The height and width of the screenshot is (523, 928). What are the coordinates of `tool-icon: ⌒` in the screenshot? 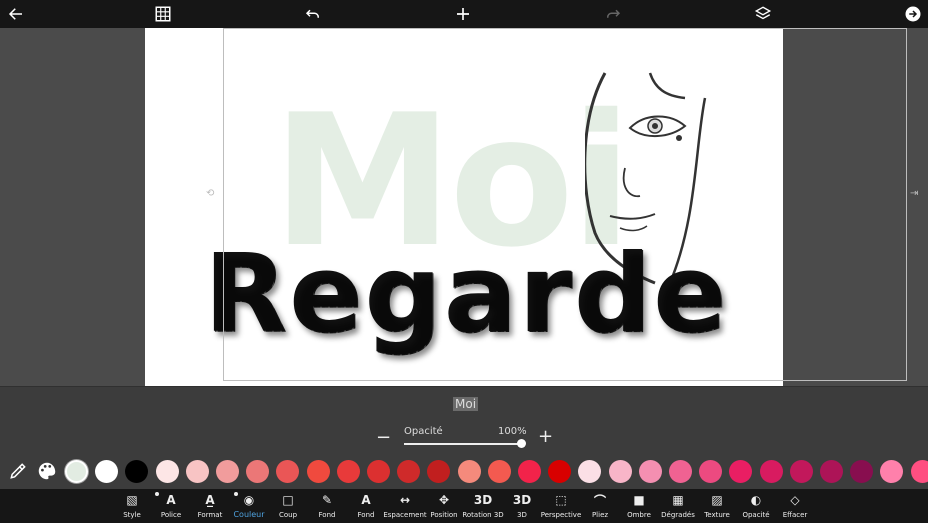 It's located at (599, 500).